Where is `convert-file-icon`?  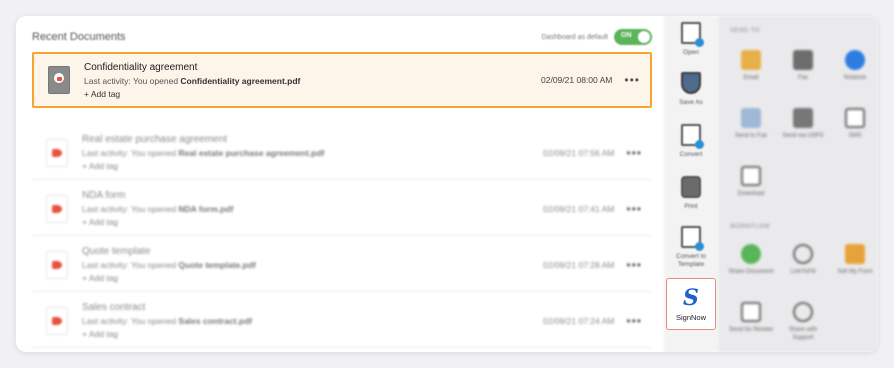 convert-file-icon is located at coordinates (692, 136).